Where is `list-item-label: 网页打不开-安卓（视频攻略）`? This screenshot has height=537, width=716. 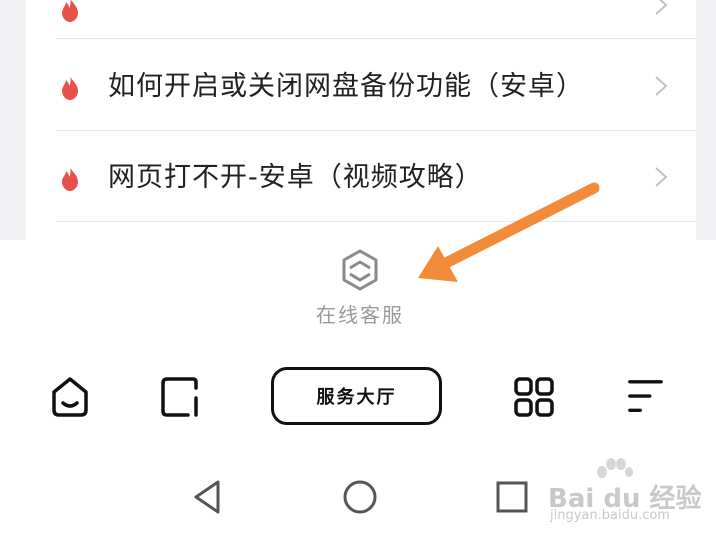
list-item-label: 网页打不开-安卓（视频攻略） is located at coordinates (295, 177).